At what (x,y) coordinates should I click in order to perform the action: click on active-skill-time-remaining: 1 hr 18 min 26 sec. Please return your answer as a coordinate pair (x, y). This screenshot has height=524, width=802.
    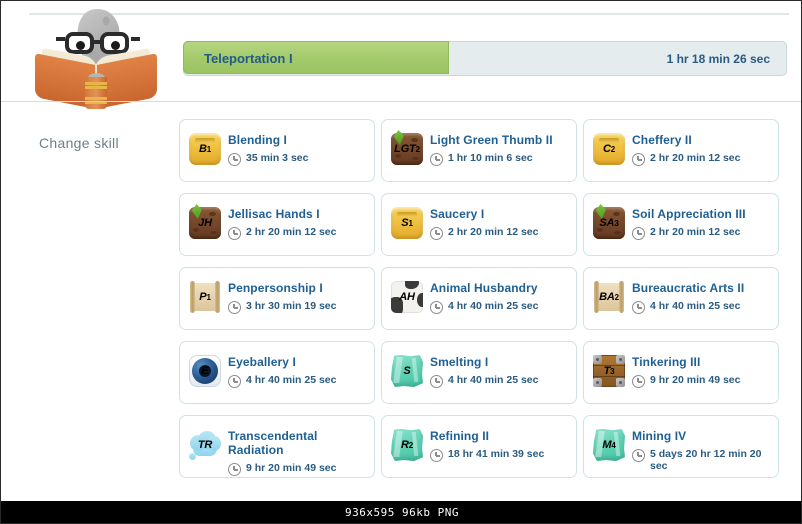
    Looking at the image, I should click on (718, 59).